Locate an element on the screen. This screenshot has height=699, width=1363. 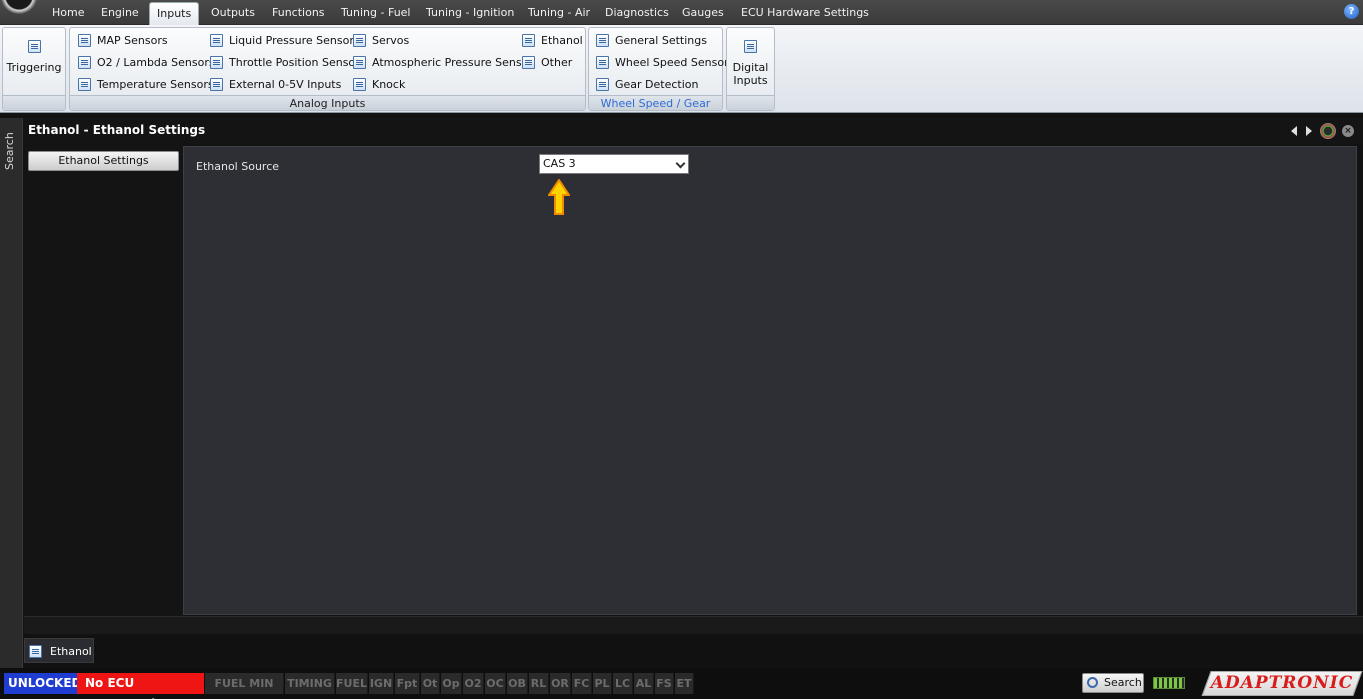
menu-ecu-hardware-settings: ECU Hardware Settings is located at coordinates (805, 12).